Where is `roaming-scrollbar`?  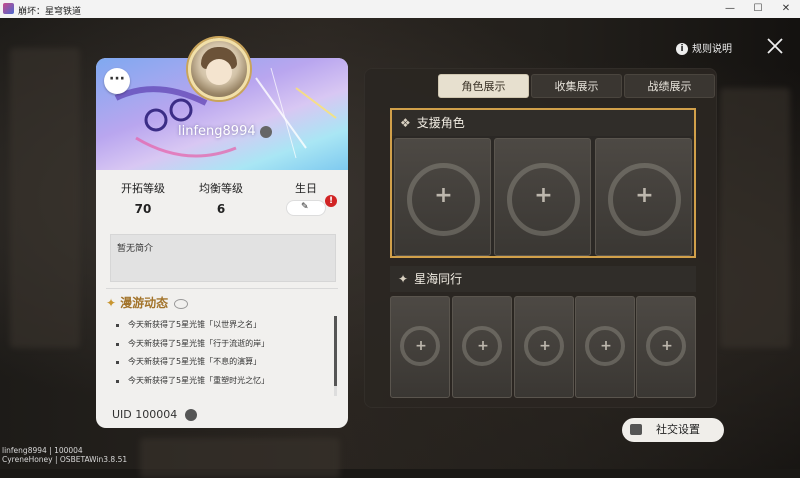 roaming-scrollbar is located at coordinates (335, 356).